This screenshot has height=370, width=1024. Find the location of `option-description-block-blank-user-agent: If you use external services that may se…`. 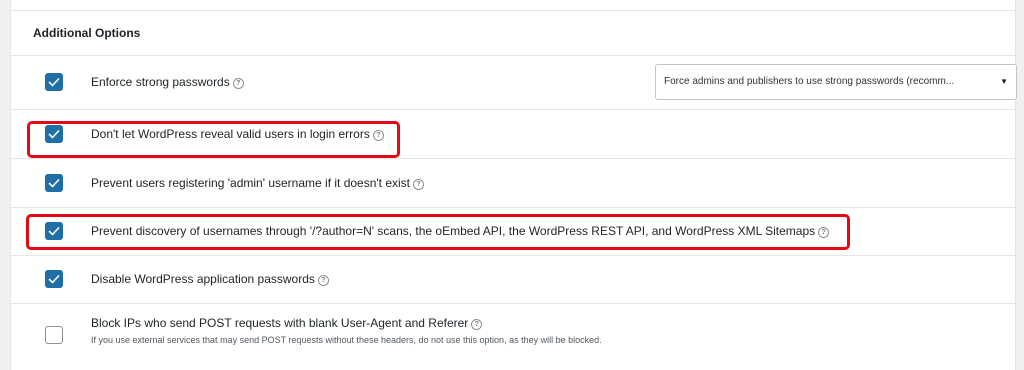

option-description-block-blank-user-agent: If you use external services that may se… is located at coordinates (346, 340).